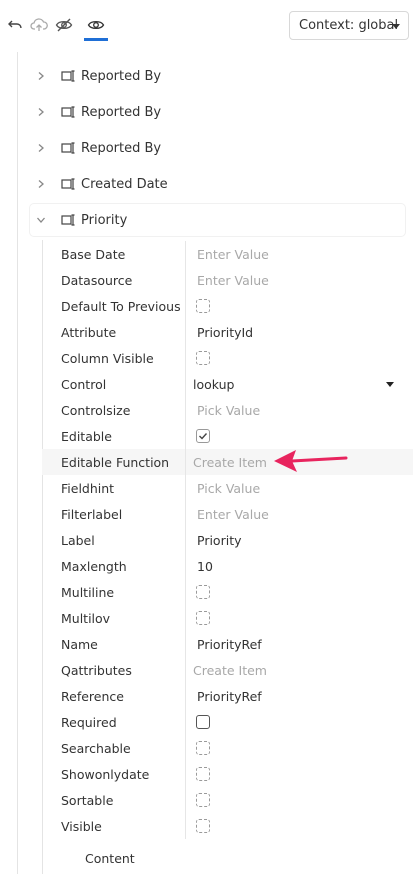 This screenshot has height=874, width=413. Describe the element at coordinates (227, 566) in the screenshot. I see `property-row: Maxlength 10` at that location.